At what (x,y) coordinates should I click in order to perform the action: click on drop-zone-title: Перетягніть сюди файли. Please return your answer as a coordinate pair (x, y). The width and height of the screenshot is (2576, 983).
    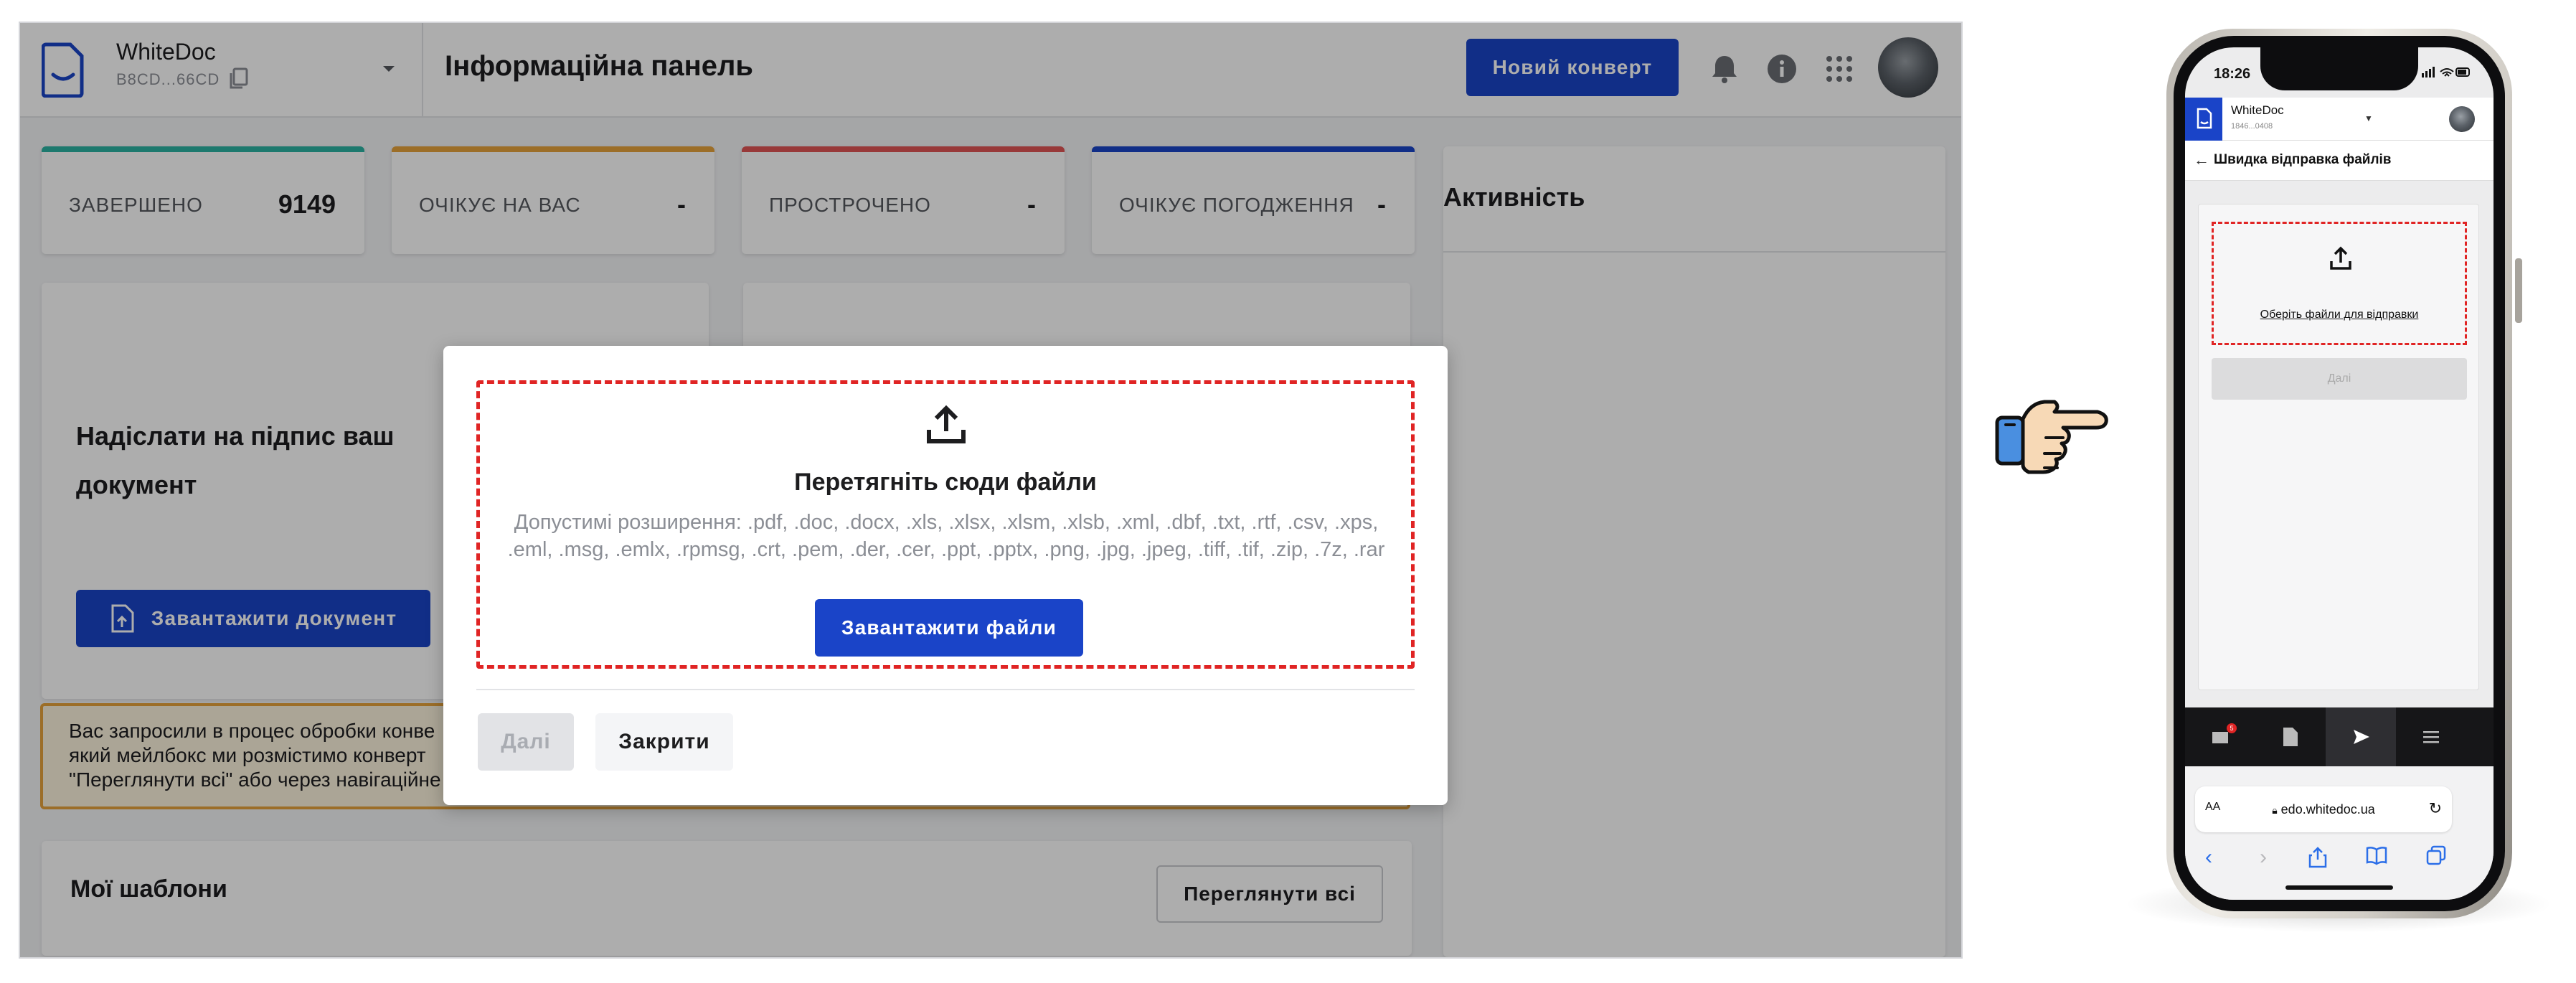
    Looking at the image, I should click on (945, 482).